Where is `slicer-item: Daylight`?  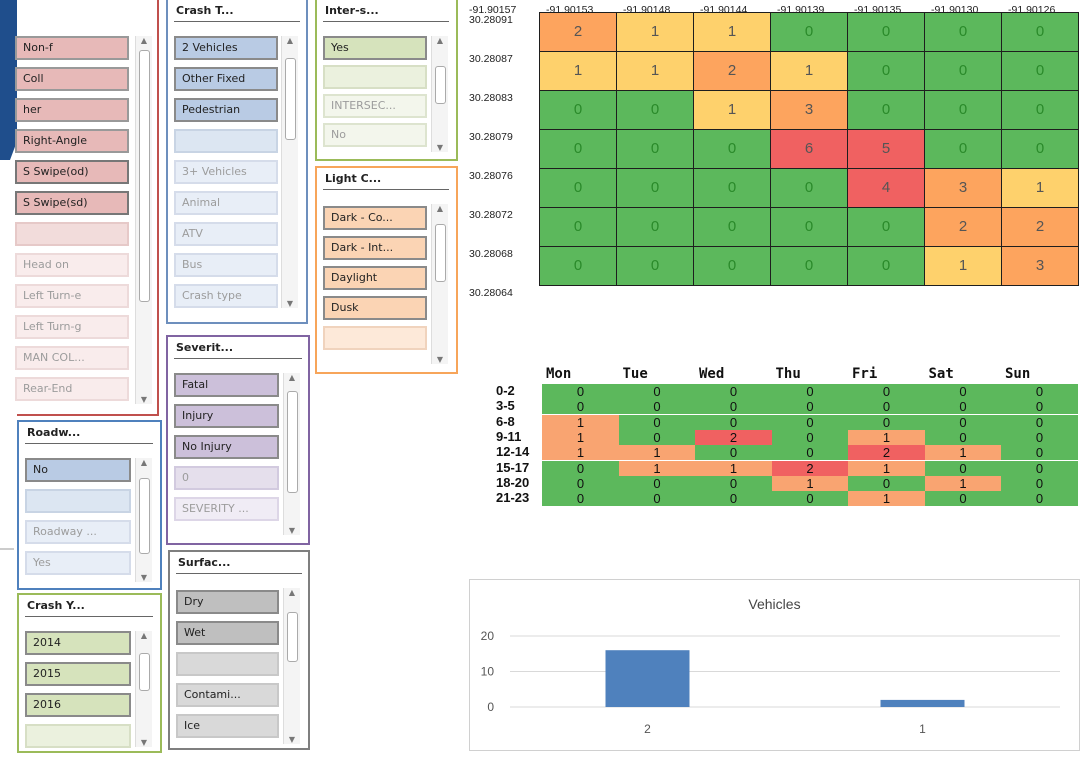
slicer-item: Daylight is located at coordinates (375, 278).